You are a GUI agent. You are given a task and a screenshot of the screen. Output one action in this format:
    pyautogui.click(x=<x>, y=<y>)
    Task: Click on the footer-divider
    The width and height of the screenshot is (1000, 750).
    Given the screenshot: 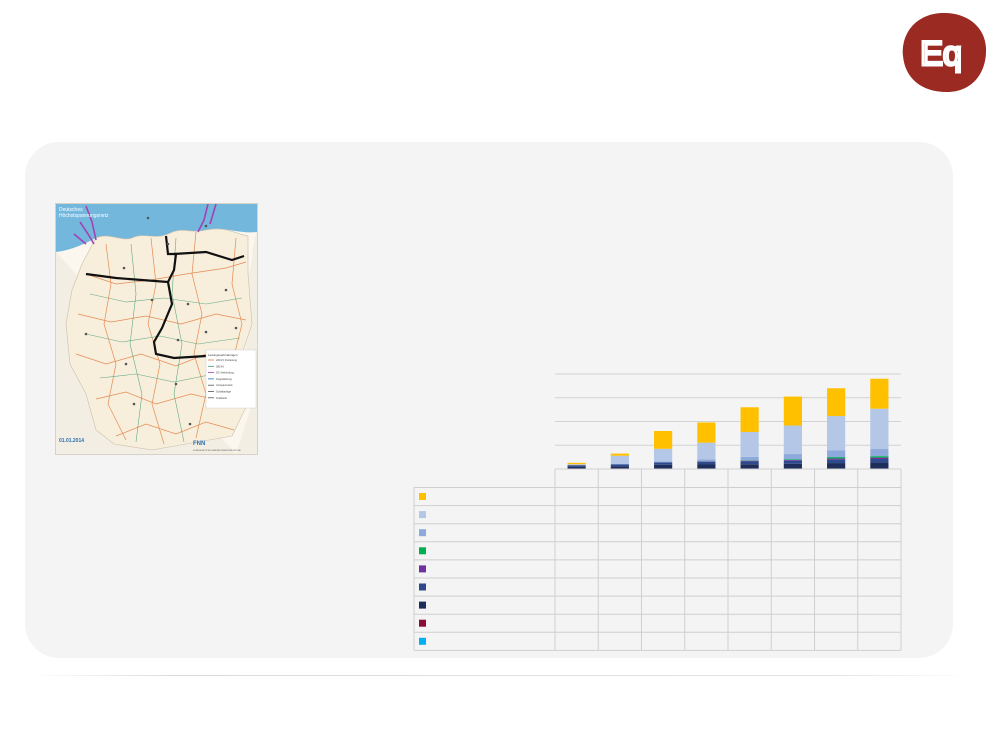 What is the action you would take?
    pyautogui.click(x=501, y=675)
    